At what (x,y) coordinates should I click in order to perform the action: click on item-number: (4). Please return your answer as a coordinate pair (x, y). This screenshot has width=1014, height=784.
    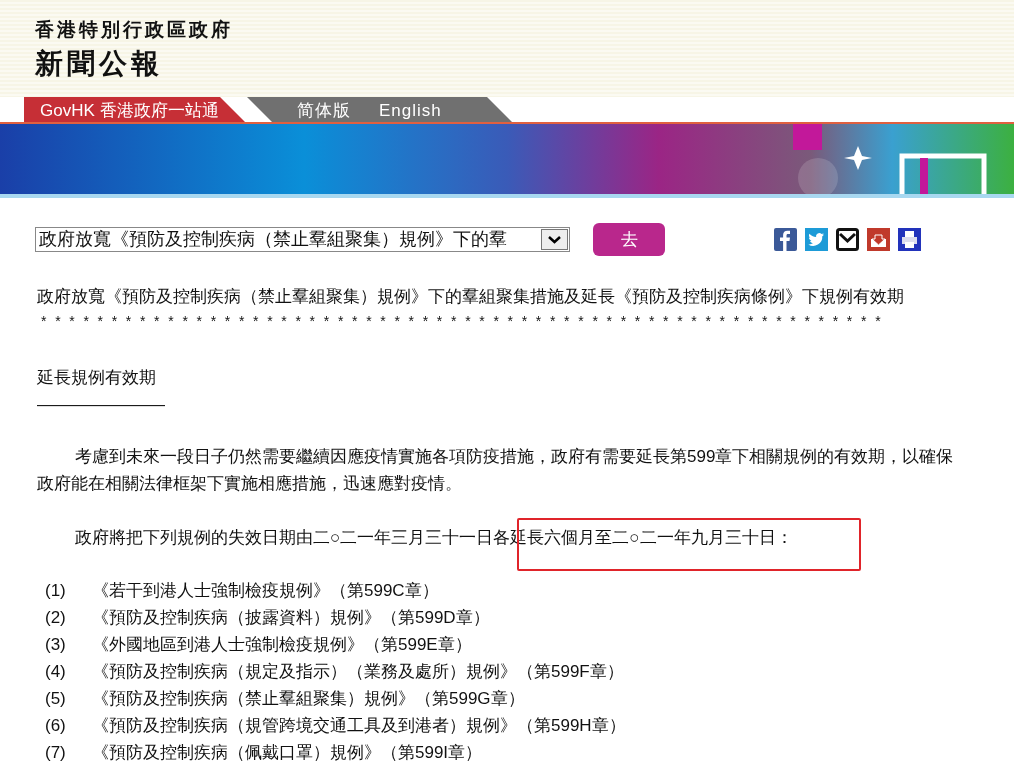
    Looking at the image, I should click on (55, 672).